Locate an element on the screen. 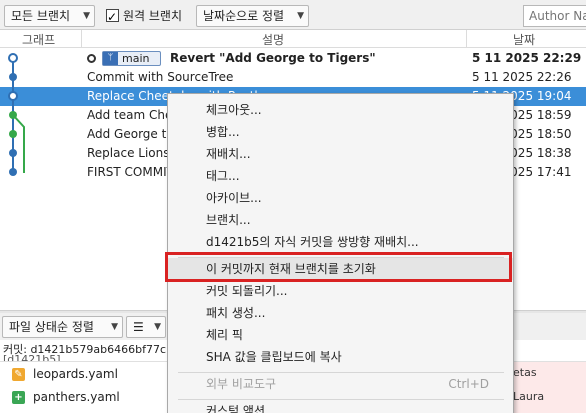 The image size is (586, 413). branch-filter-dropdown: 모든 브랜치 ▼ is located at coordinates (49, 16).